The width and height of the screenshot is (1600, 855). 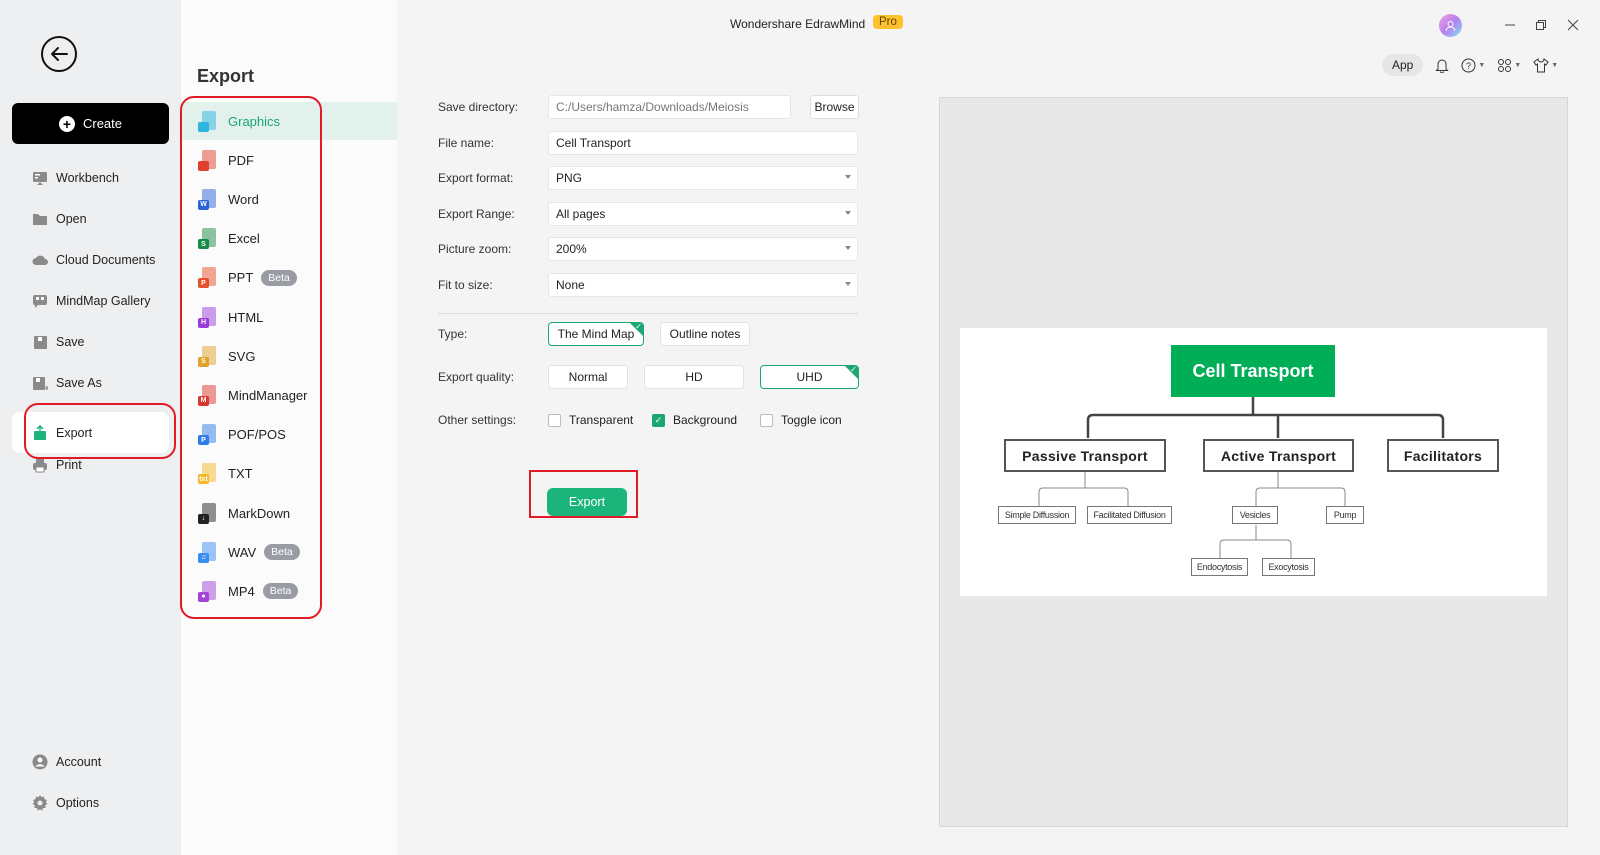 I want to click on export-type-label: PDF, so click(x=241, y=160).